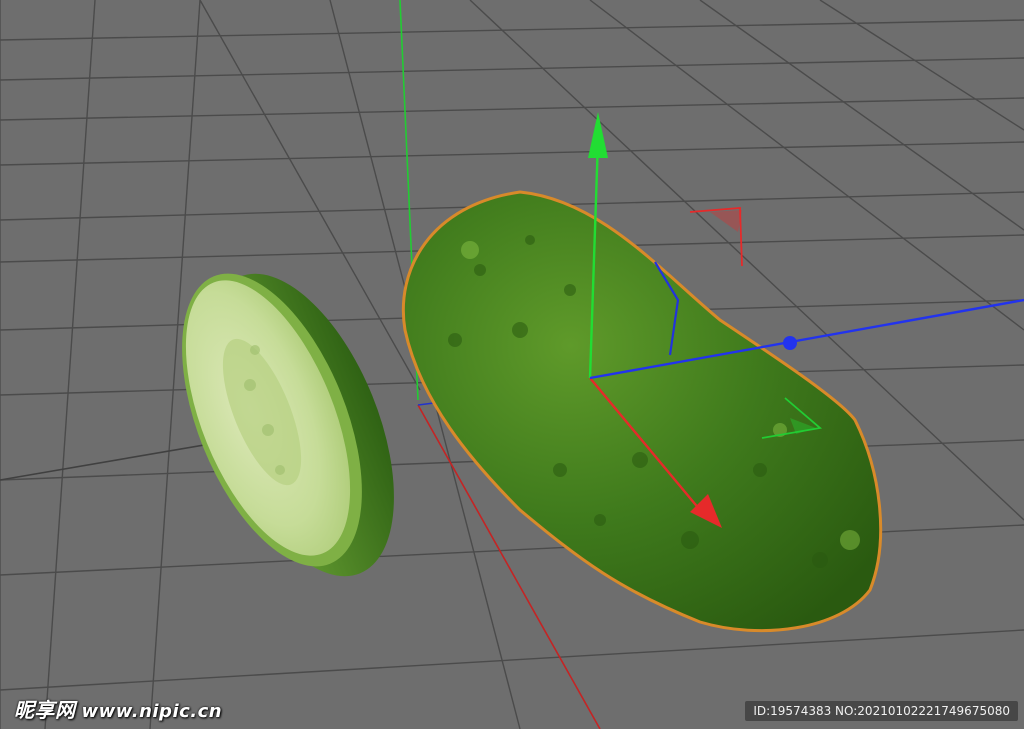 This screenshot has height=729, width=1024. I want to click on cucumber-slice, so click(288, 424).